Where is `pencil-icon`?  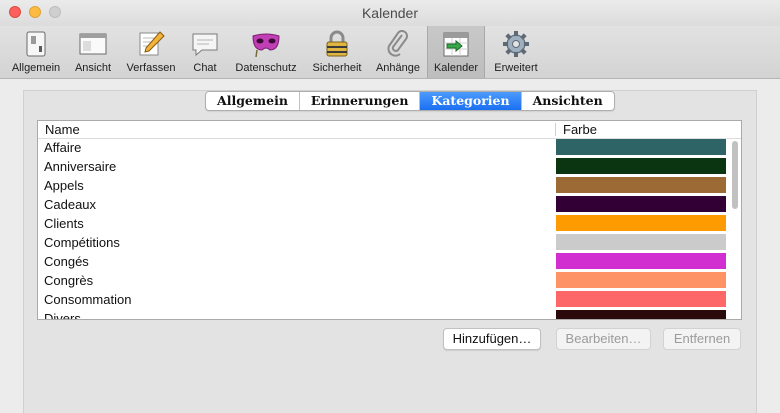 pencil-icon is located at coordinates (152, 43).